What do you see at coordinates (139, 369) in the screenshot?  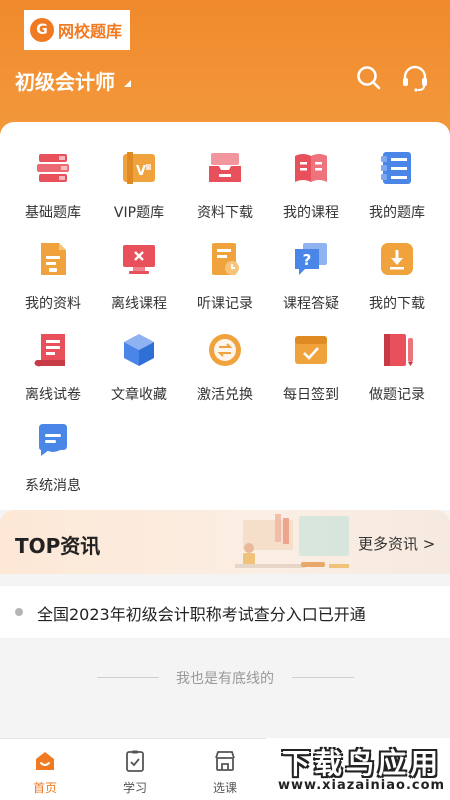 I see `feature-item-11: 文章收藏` at bounding box center [139, 369].